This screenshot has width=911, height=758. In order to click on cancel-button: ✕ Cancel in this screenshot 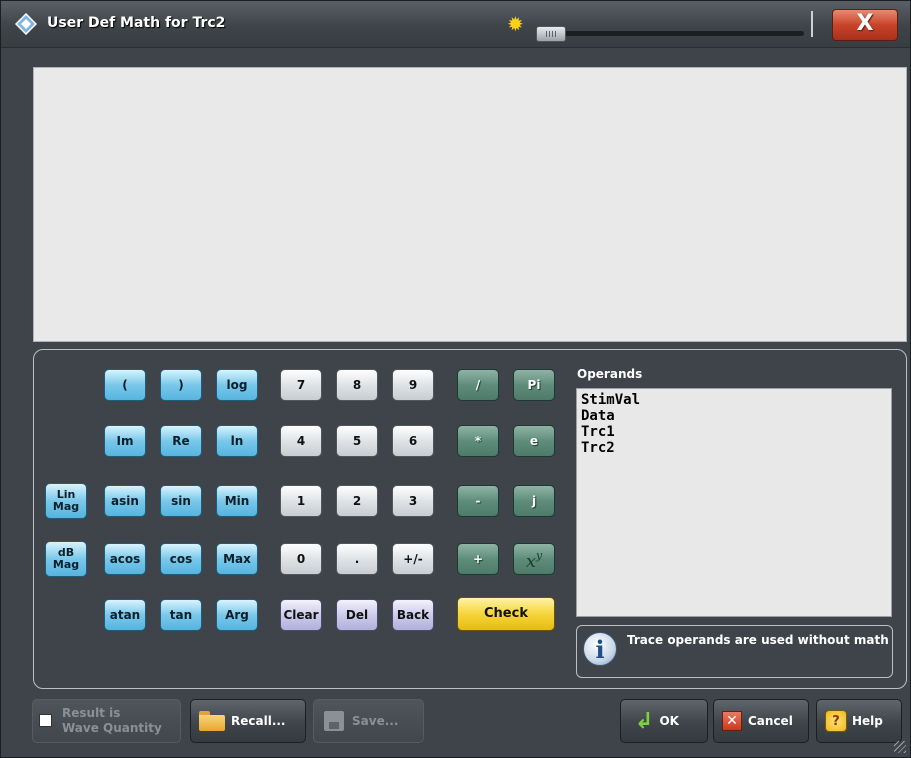, I will do `click(761, 721)`.